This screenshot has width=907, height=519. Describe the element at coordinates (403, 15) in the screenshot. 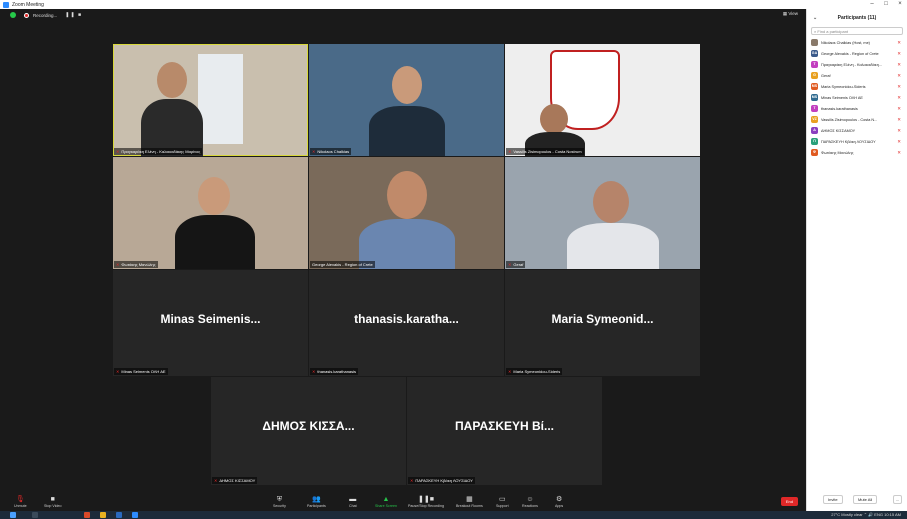

I see `meeting-topbar: Recording... ❚❚ ■ ▦ View` at that location.